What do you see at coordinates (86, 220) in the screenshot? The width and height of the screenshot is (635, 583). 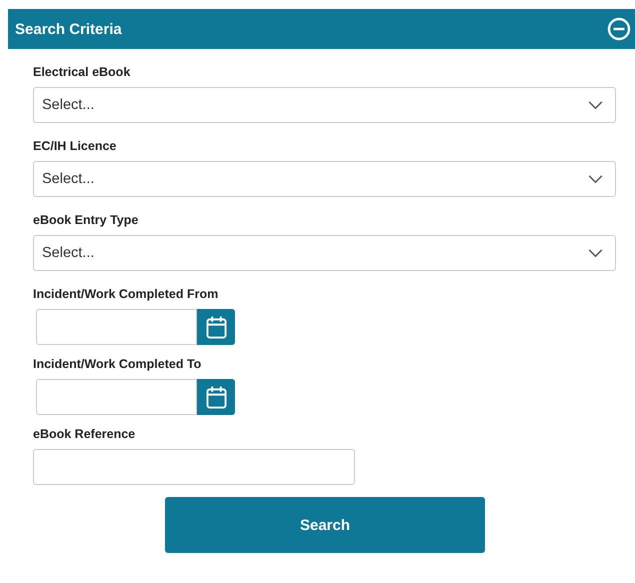 I see `field-label: eBook Entry Type` at bounding box center [86, 220].